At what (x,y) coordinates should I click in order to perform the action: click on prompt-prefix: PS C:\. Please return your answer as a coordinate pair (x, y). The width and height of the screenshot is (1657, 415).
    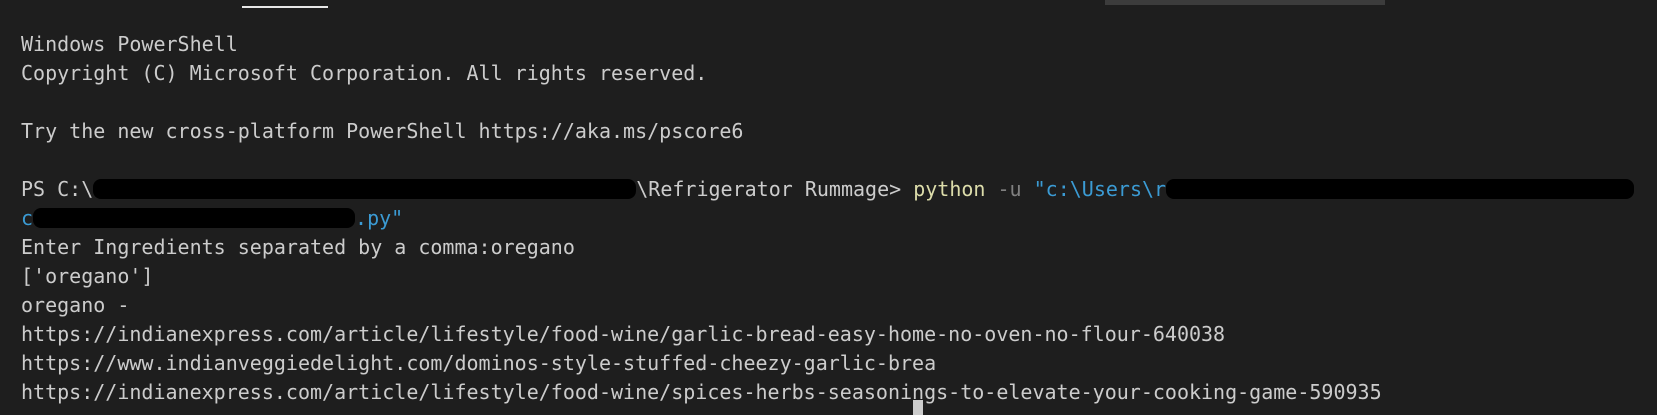
    Looking at the image, I should click on (57, 189).